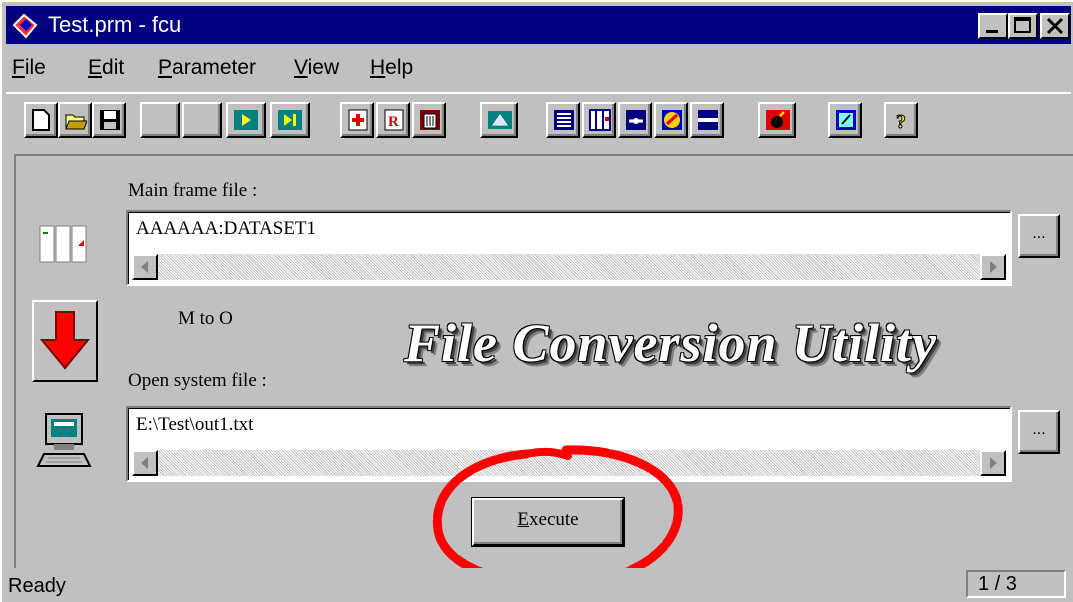 This screenshot has width=1073, height=602. I want to click on network-icon, so click(500, 120).